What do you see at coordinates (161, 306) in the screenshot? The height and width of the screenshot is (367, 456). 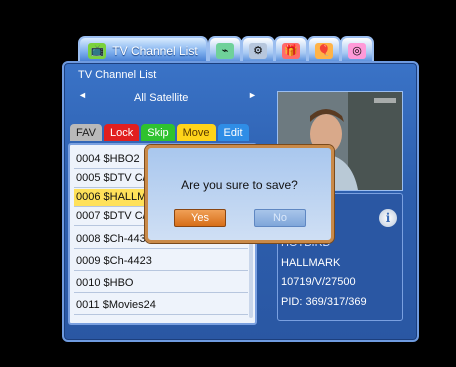 I see `list-item: 0011 $Movies24` at bounding box center [161, 306].